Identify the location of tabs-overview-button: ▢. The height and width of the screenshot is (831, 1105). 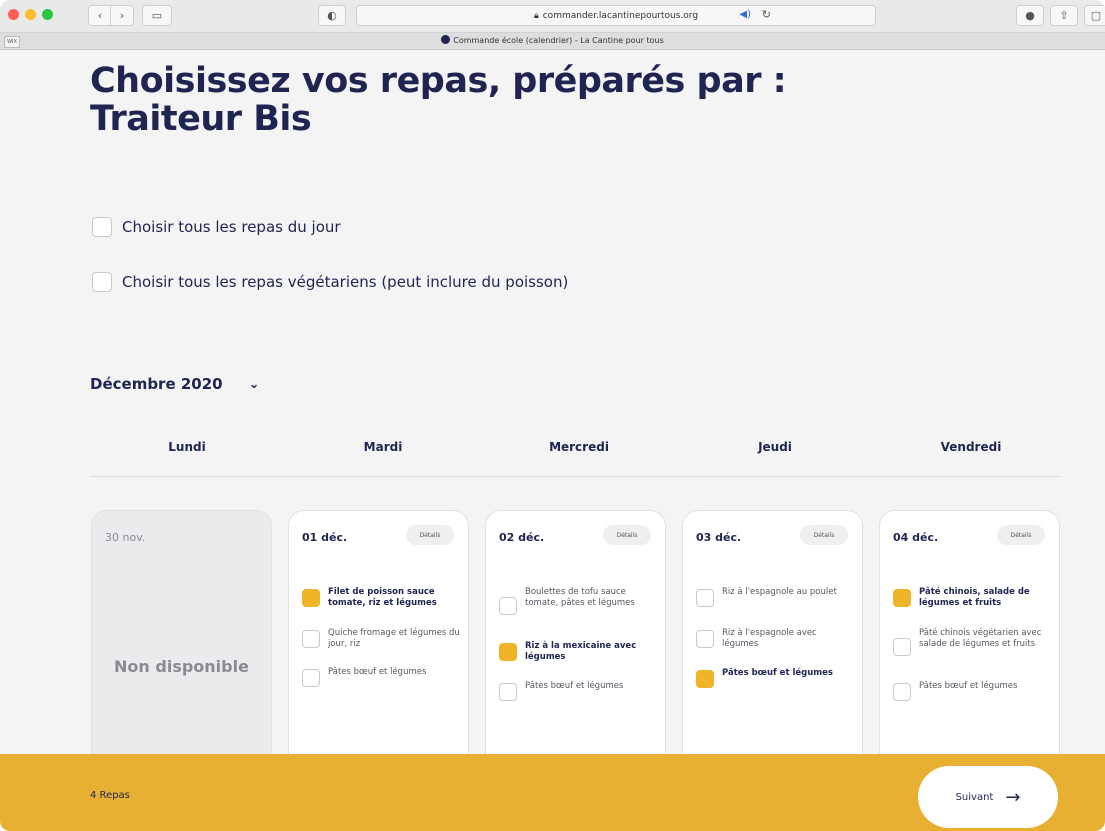
(1094, 15).